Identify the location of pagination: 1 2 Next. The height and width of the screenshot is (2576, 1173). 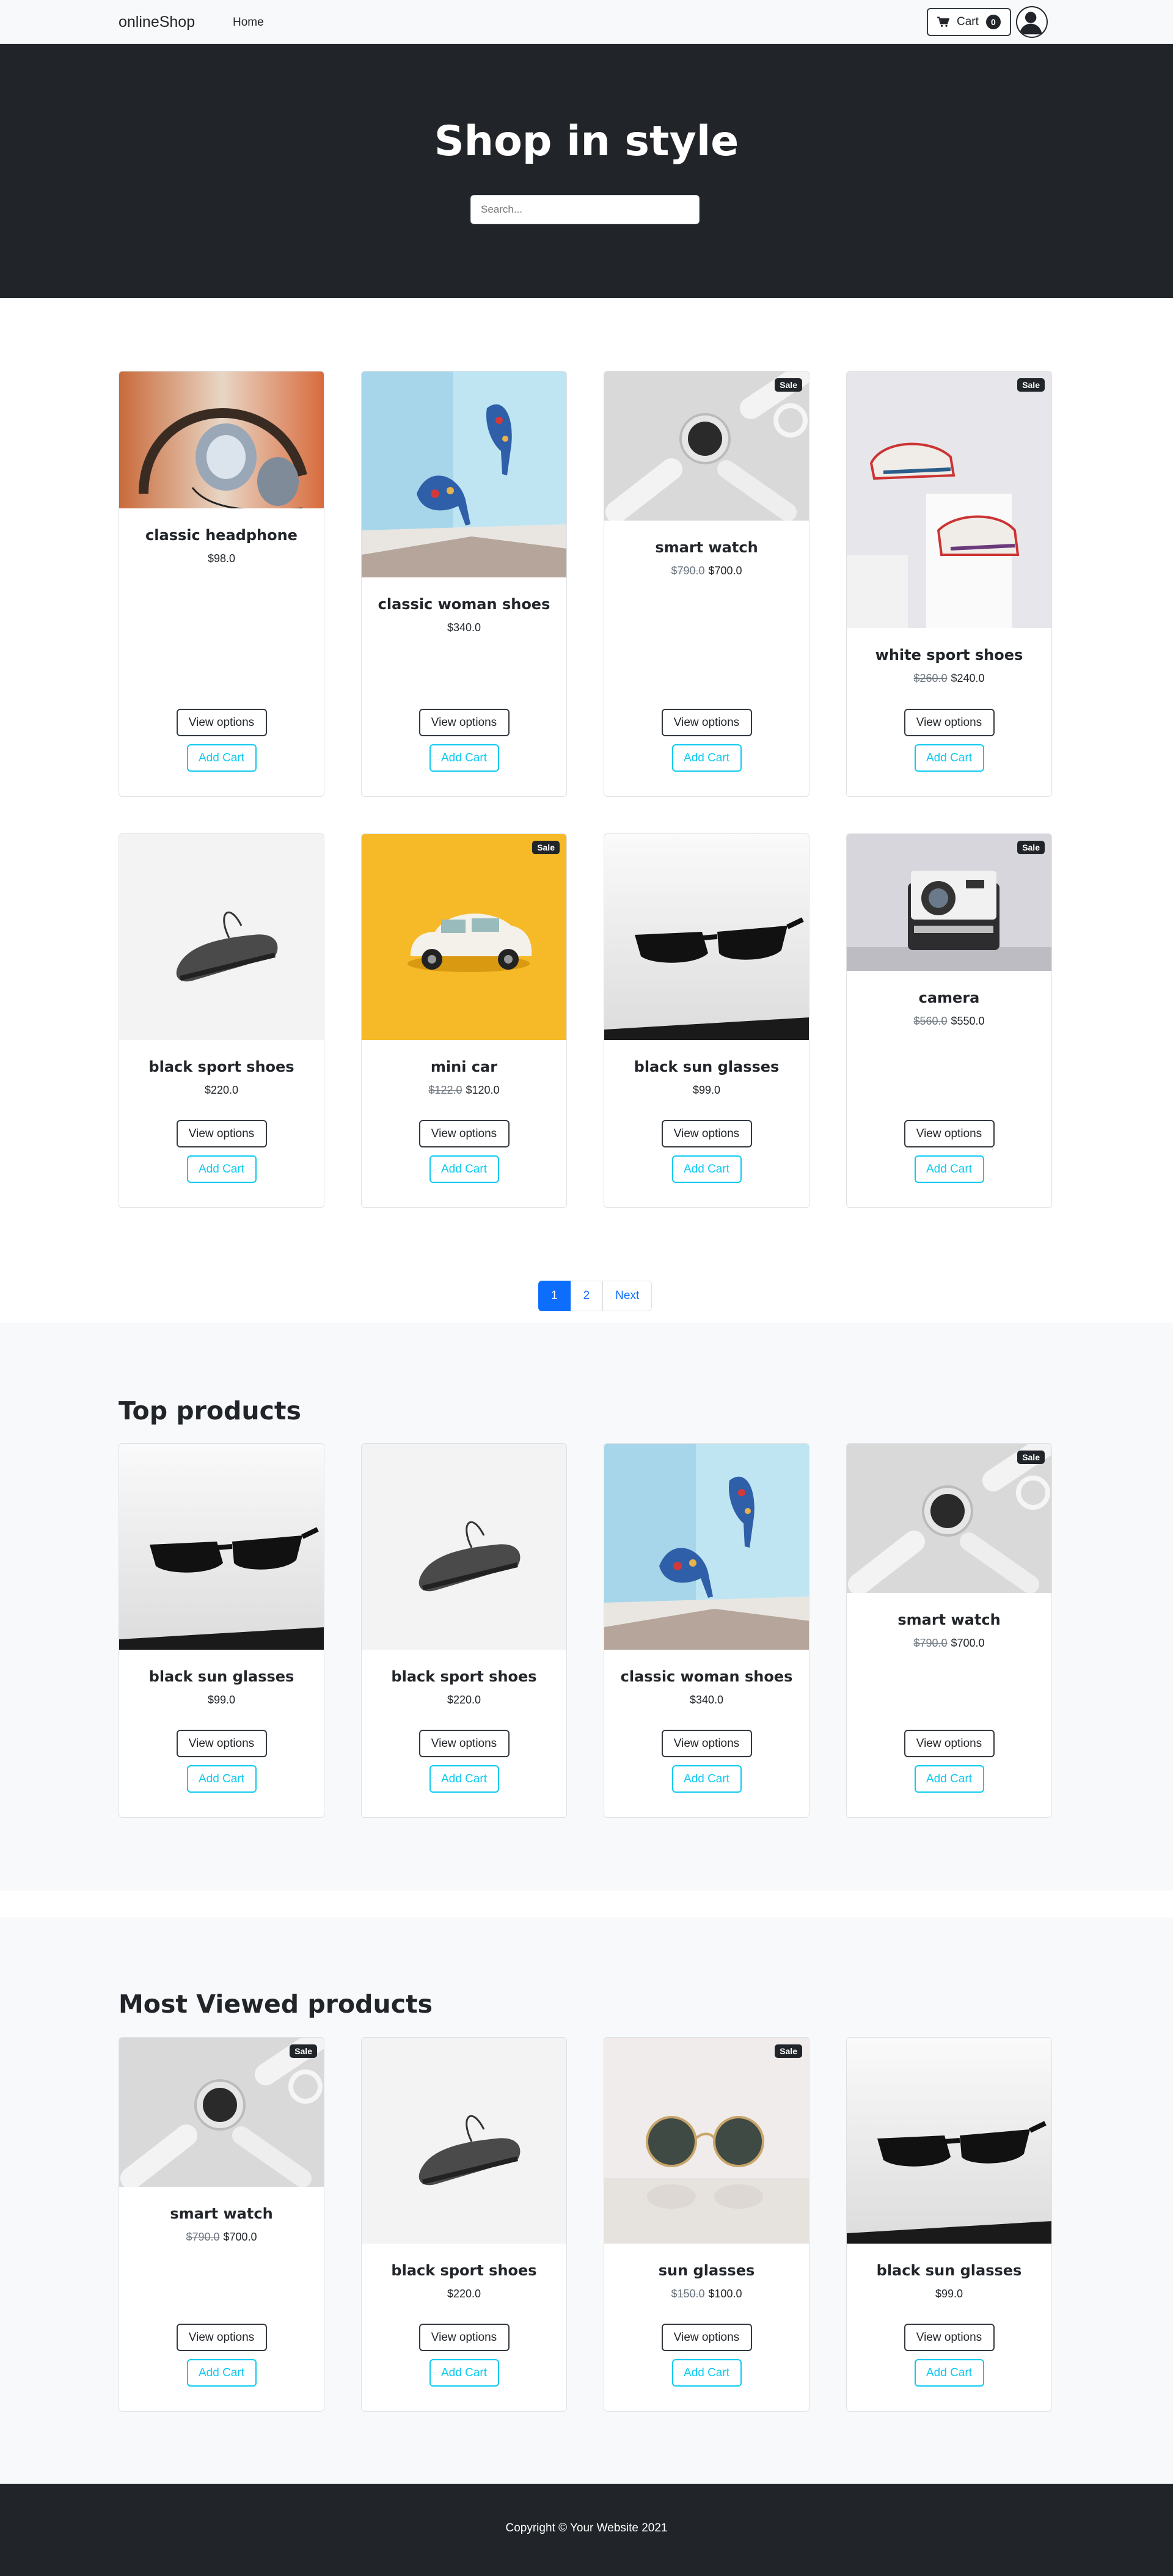
(595, 1296).